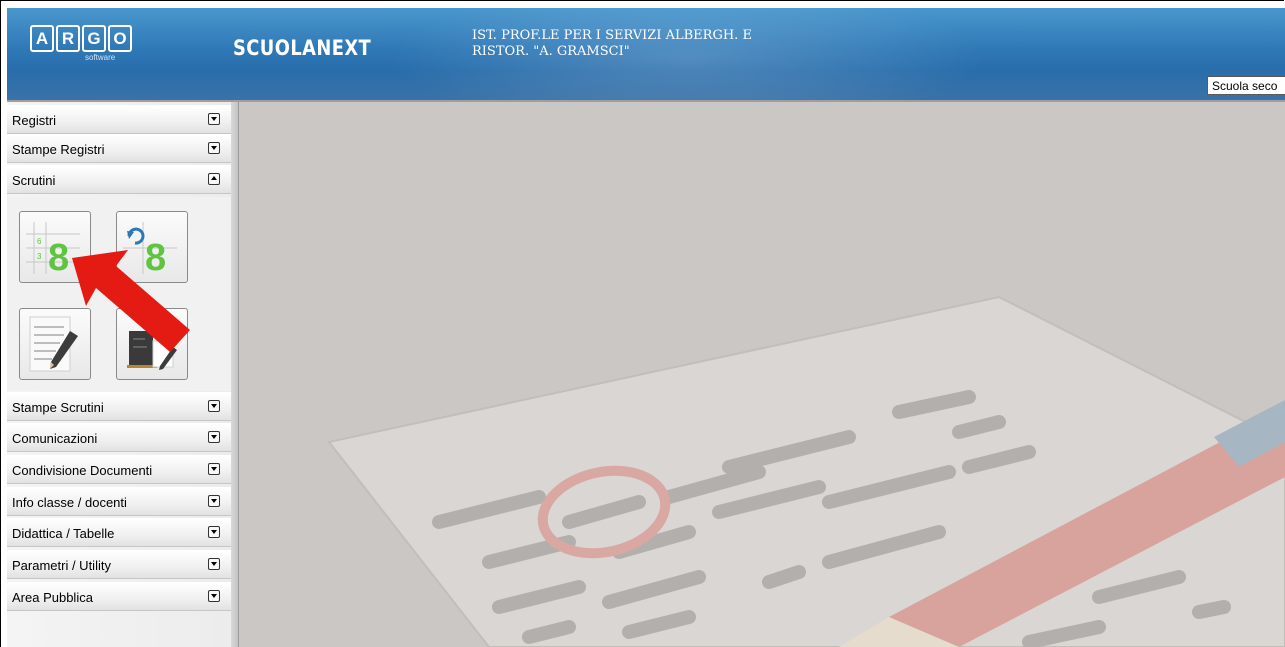 The width and height of the screenshot is (1285, 647). What do you see at coordinates (34, 120) in the screenshot?
I see `sidebar-item-label: Registri` at bounding box center [34, 120].